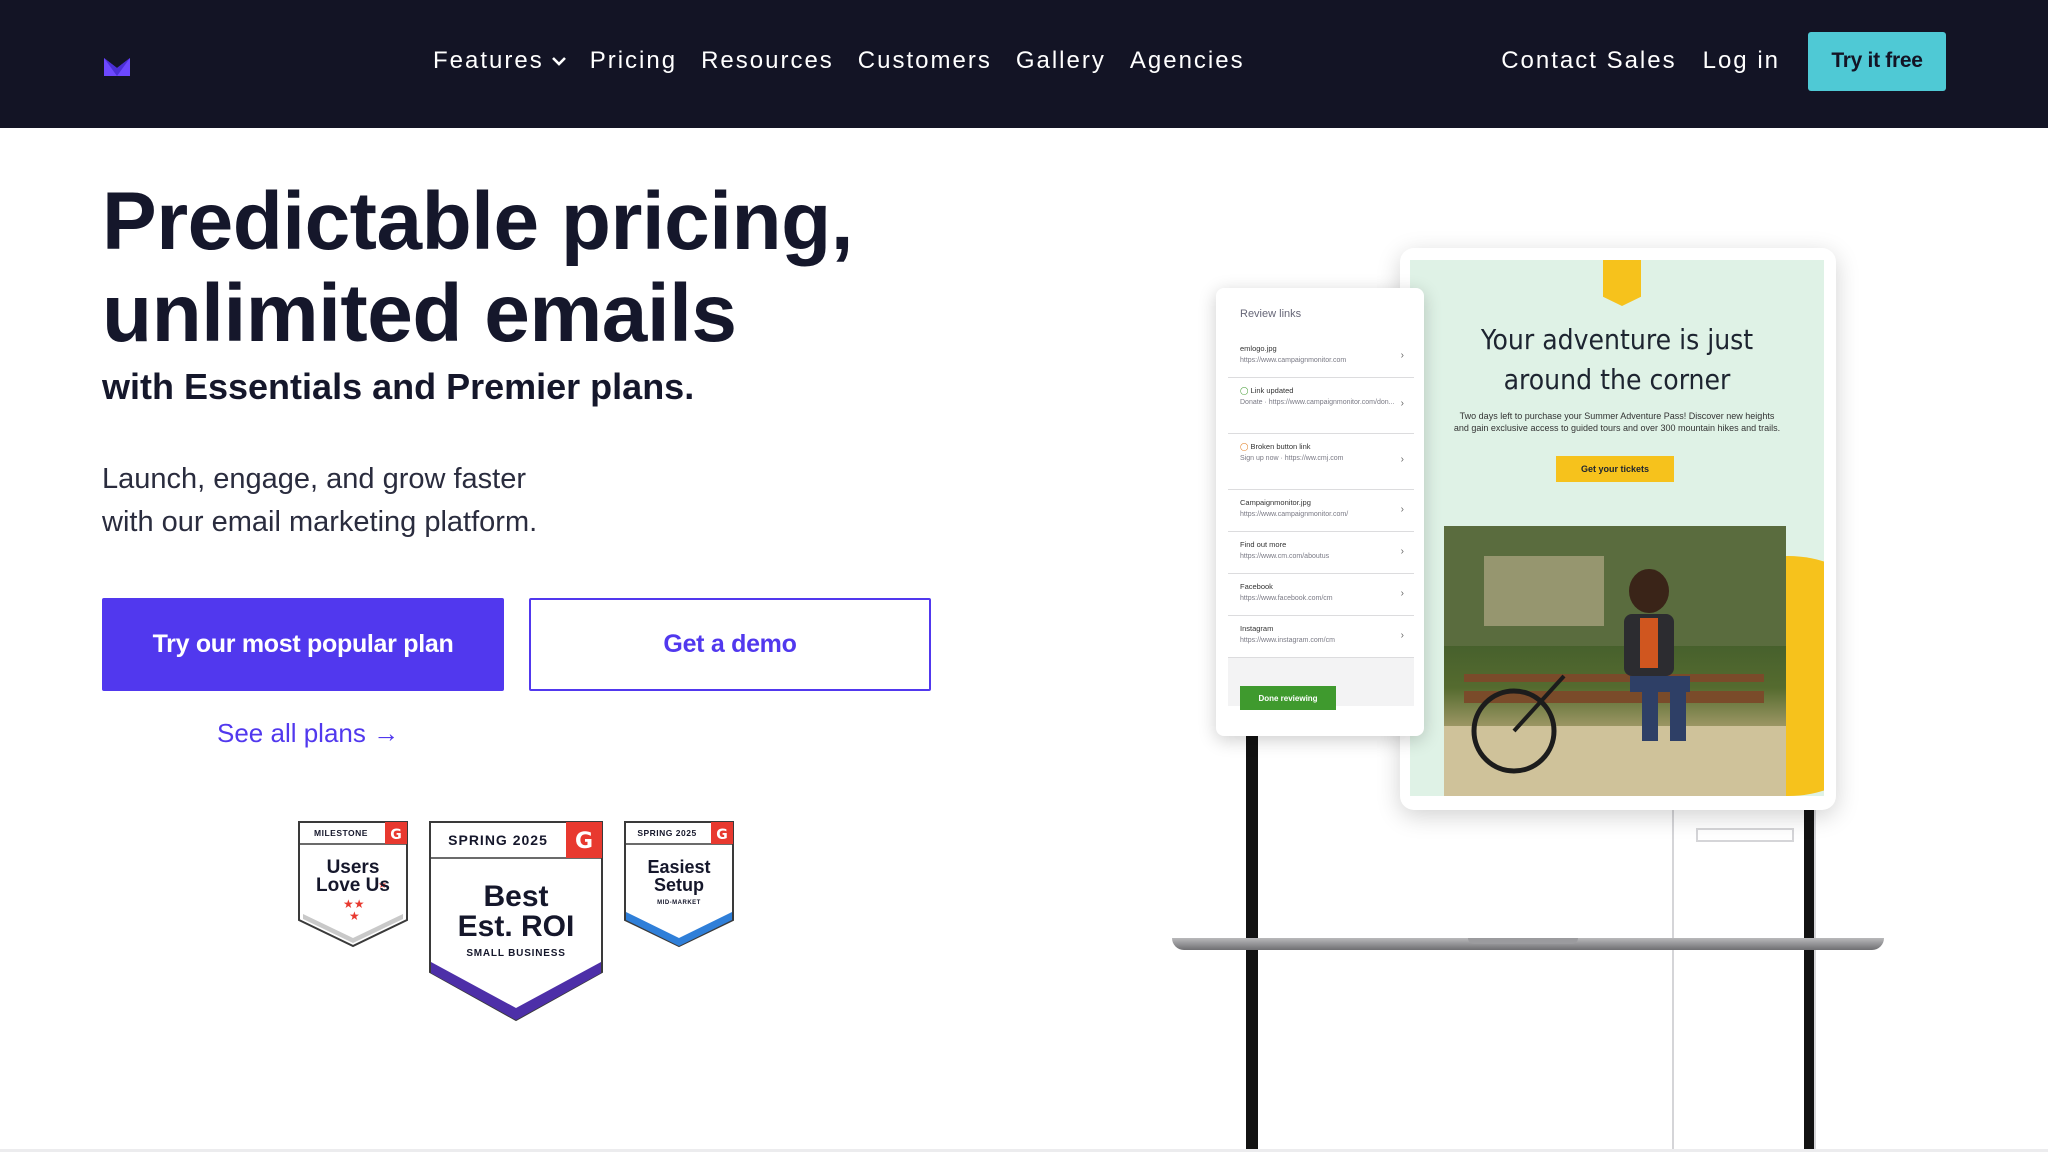 Image resolution: width=2048 pixels, height=1152 pixels. I want to click on done-reviewing-button: Done reviewing, so click(1288, 698).